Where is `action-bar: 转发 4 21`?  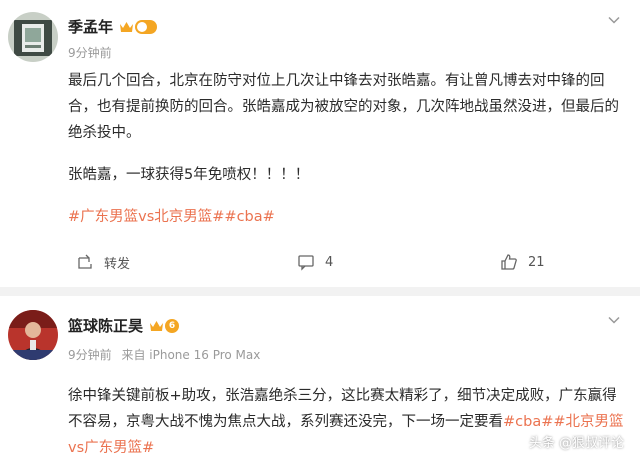
action-bar: 转发 4 21 is located at coordinates (320, 268).